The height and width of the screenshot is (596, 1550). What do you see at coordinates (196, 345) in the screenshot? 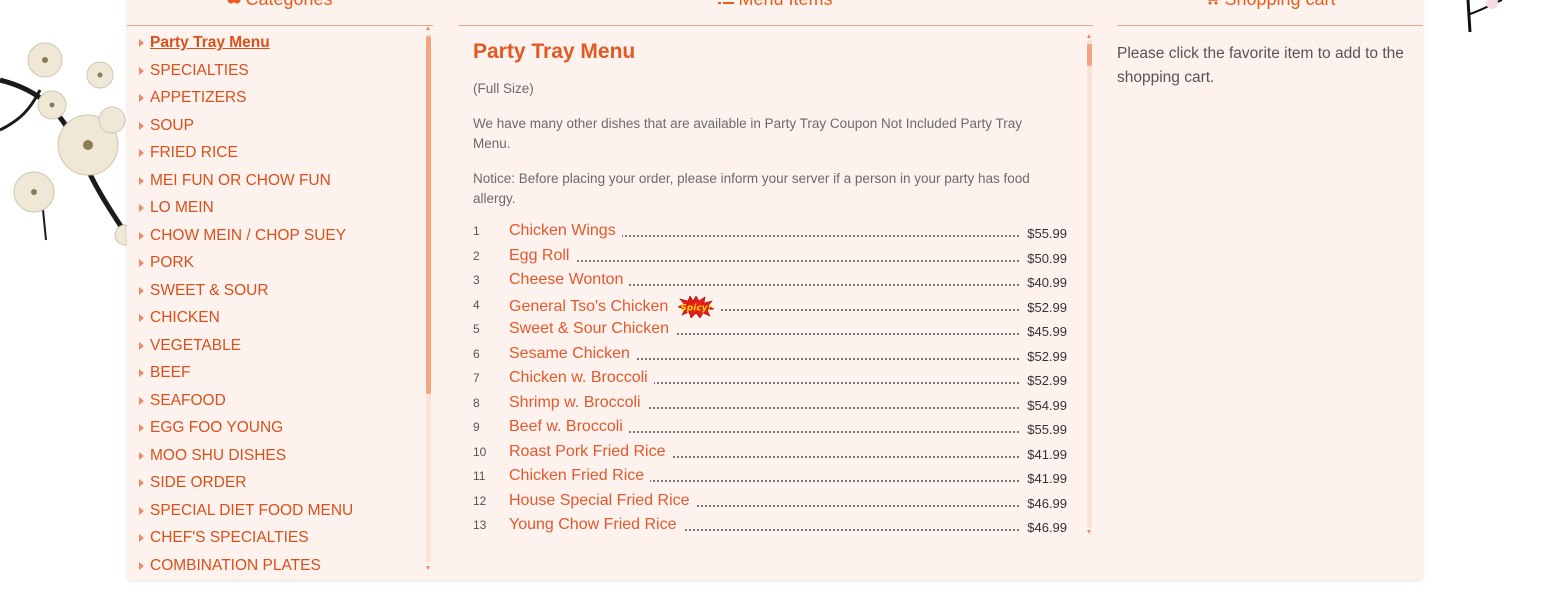
I see `category-label: VEGETABLE` at bounding box center [196, 345].